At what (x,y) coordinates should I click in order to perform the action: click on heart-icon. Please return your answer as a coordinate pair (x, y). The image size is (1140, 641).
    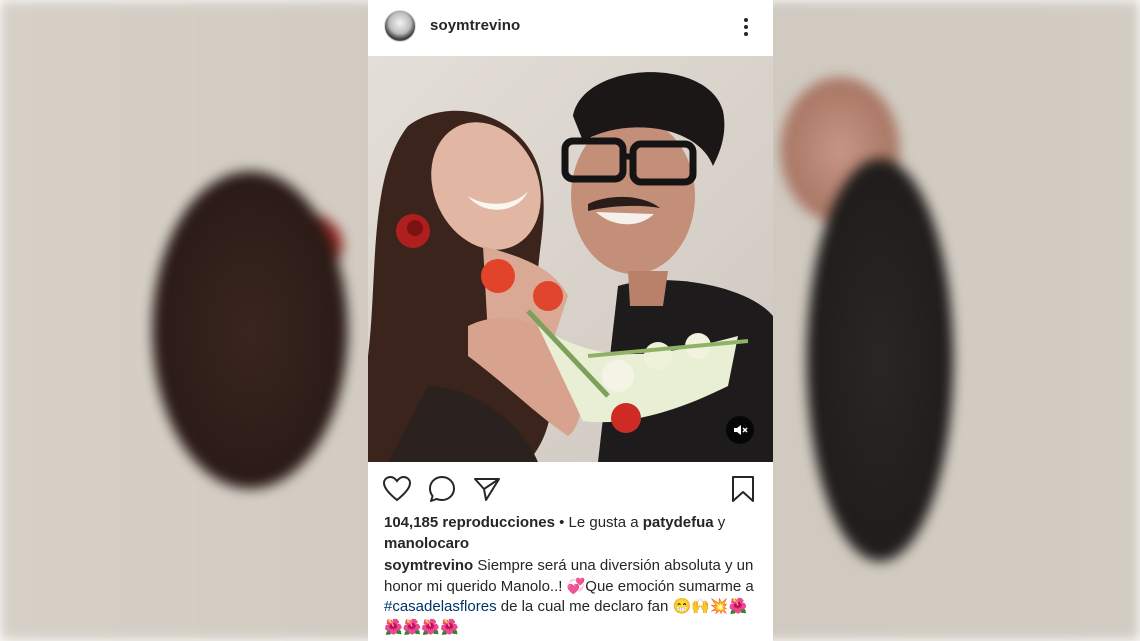
    Looking at the image, I should click on (397, 489).